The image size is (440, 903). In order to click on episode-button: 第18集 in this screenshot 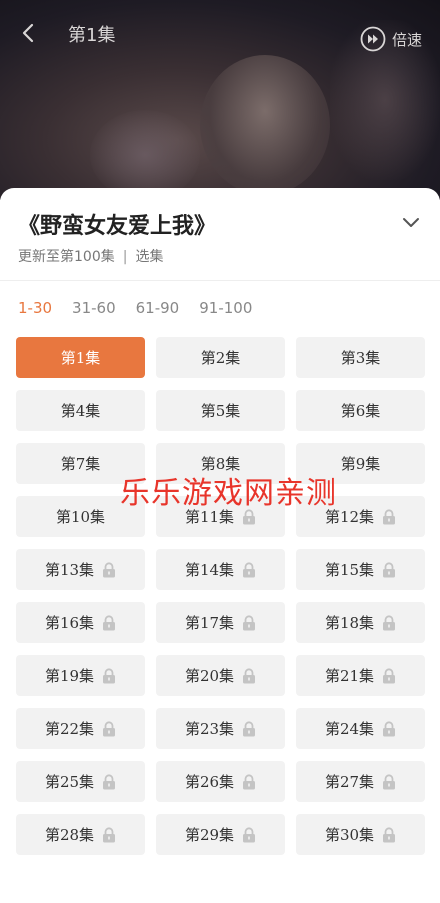, I will do `click(360, 622)`.